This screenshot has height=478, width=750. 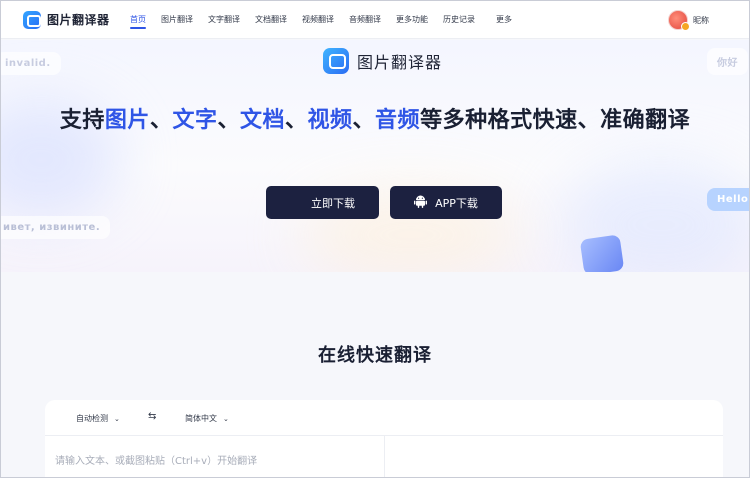 I want to click on translator-panel: 自动检测 ⌄ ⇆ 简体中文 ⌄, so click(x=384, y=438).